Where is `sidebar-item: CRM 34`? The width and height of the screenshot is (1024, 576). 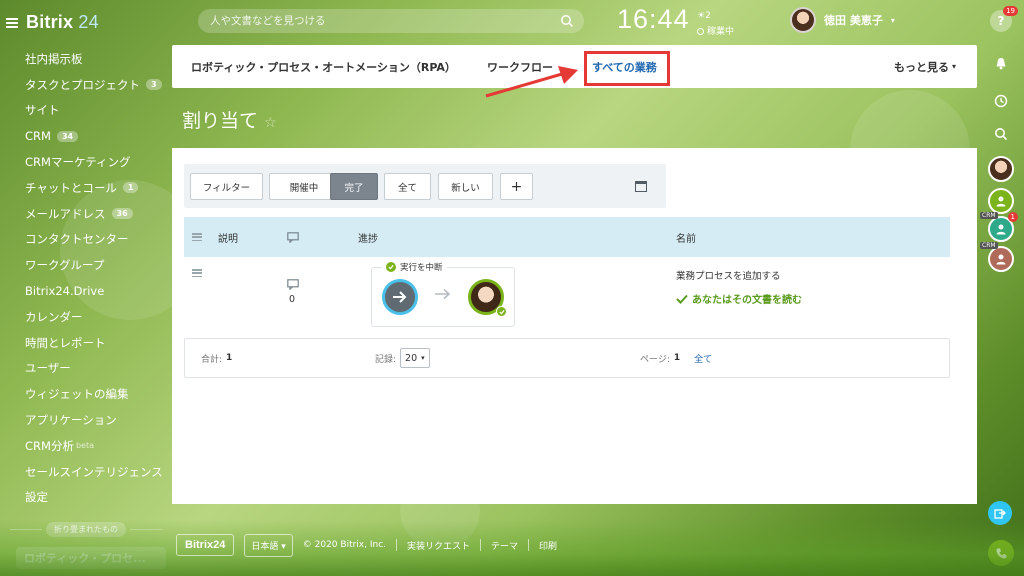
sidebar-item: CRM 34 is located at coordinates (86, 136).